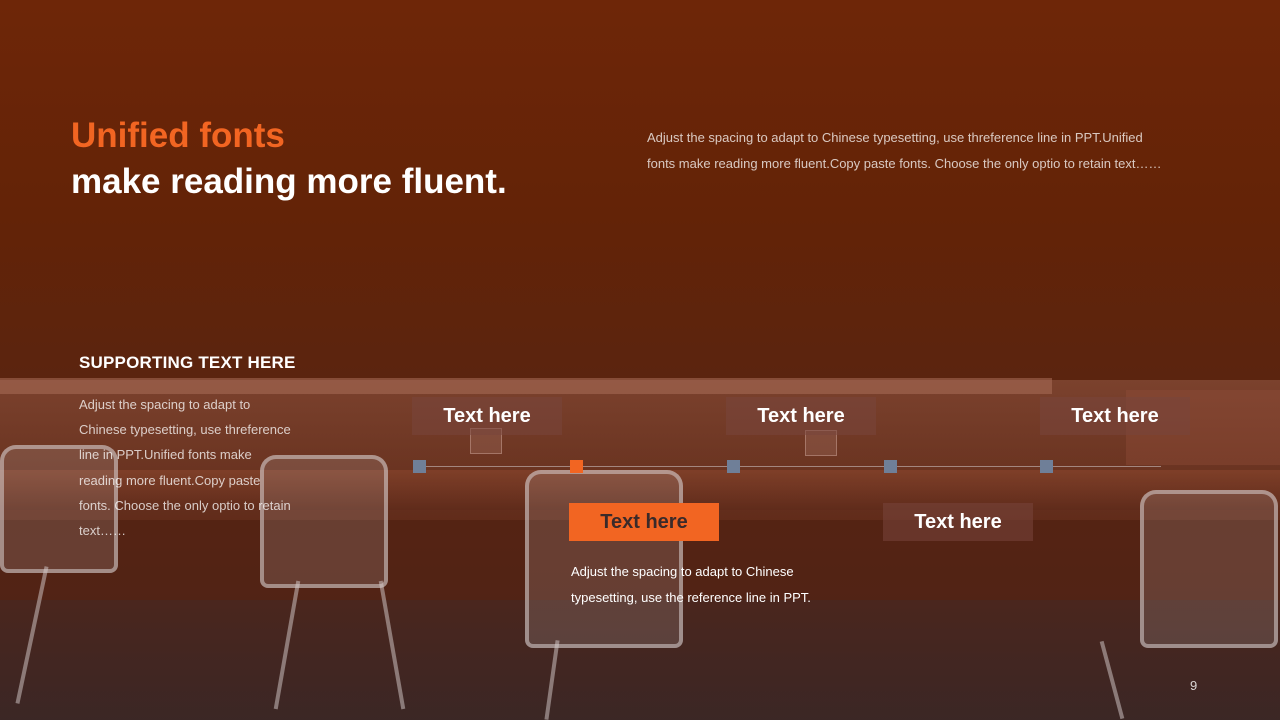  I want to click on timeline-label-3: Text here, so click(801, 416).